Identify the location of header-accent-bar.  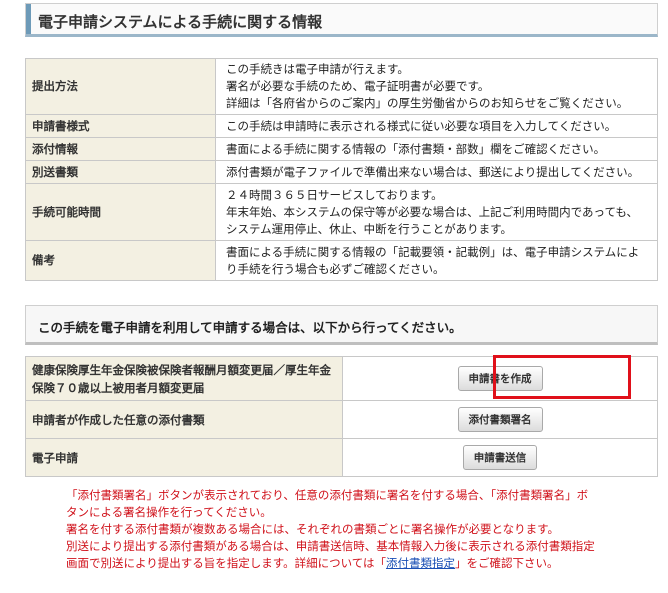
(28, 19).